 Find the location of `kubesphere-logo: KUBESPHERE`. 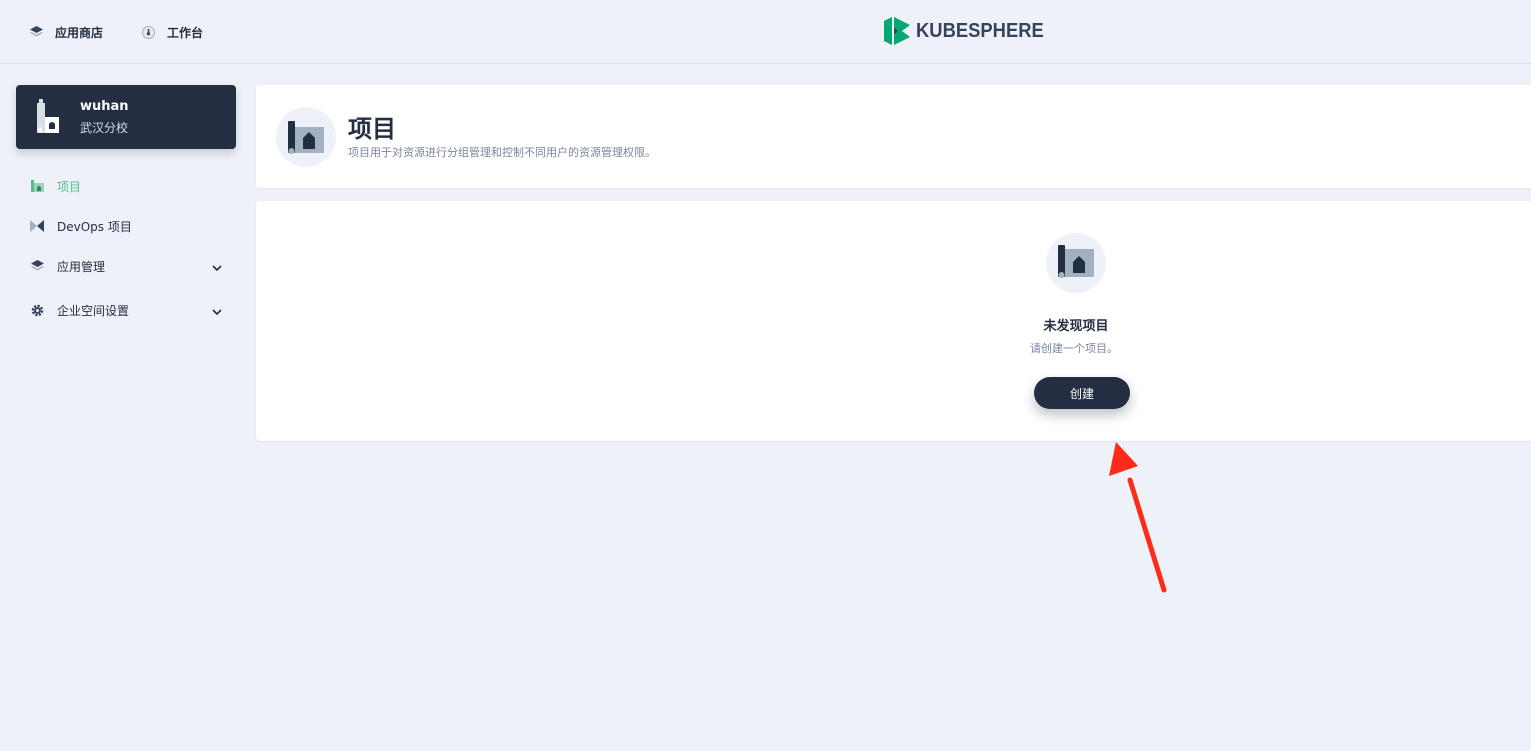

kubesphere-logo: KUBESPHERE is located at coordinates (969, 31).